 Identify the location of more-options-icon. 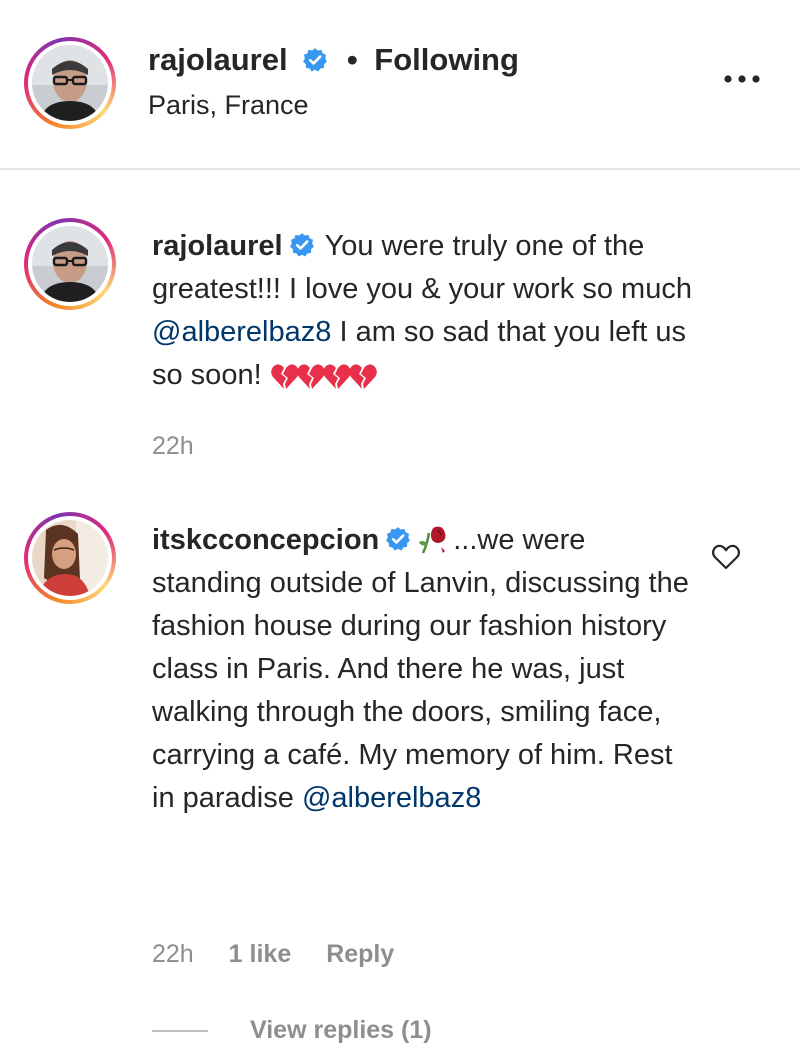
(742, 79).